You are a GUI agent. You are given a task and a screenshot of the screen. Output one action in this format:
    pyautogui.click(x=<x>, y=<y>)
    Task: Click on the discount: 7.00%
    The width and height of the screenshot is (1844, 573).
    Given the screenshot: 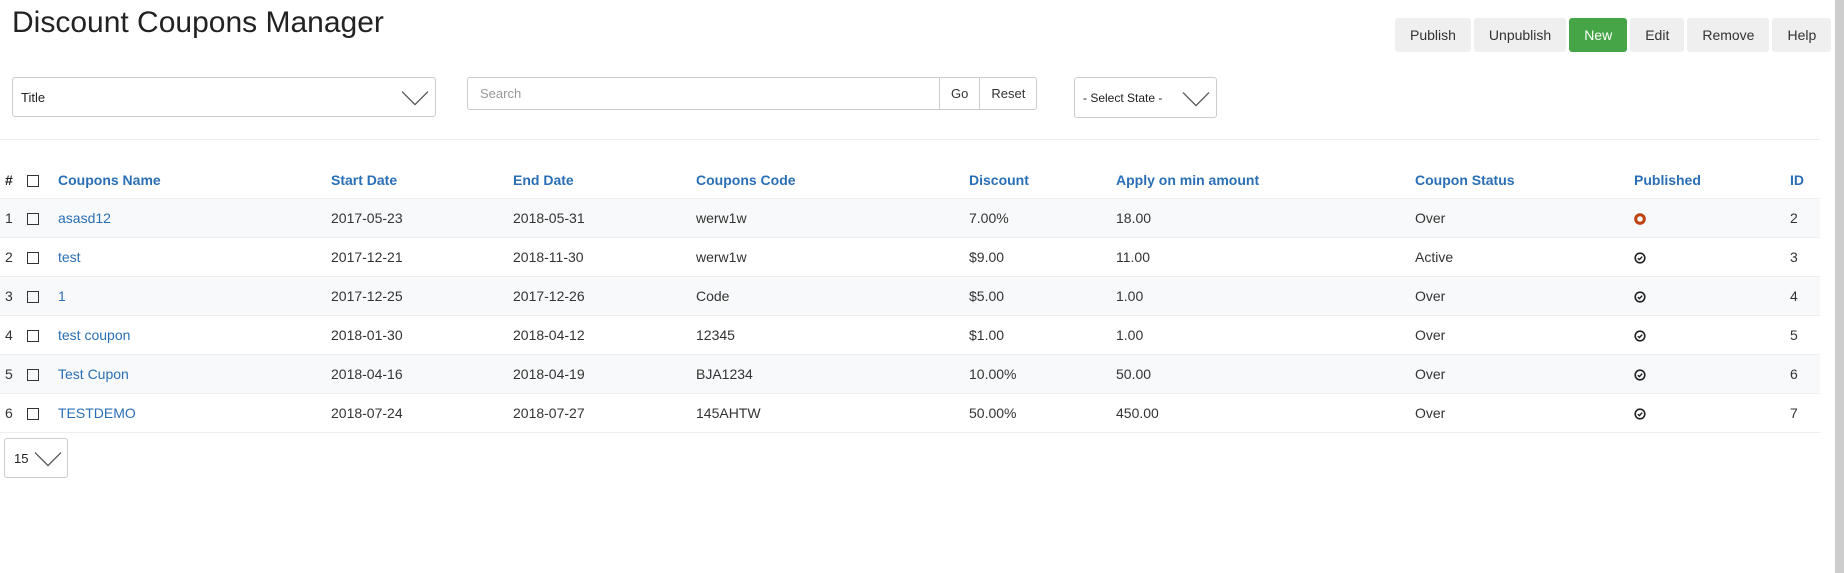 What is the action you would take?
    pyautogui.click(x=1042, y=218)
    